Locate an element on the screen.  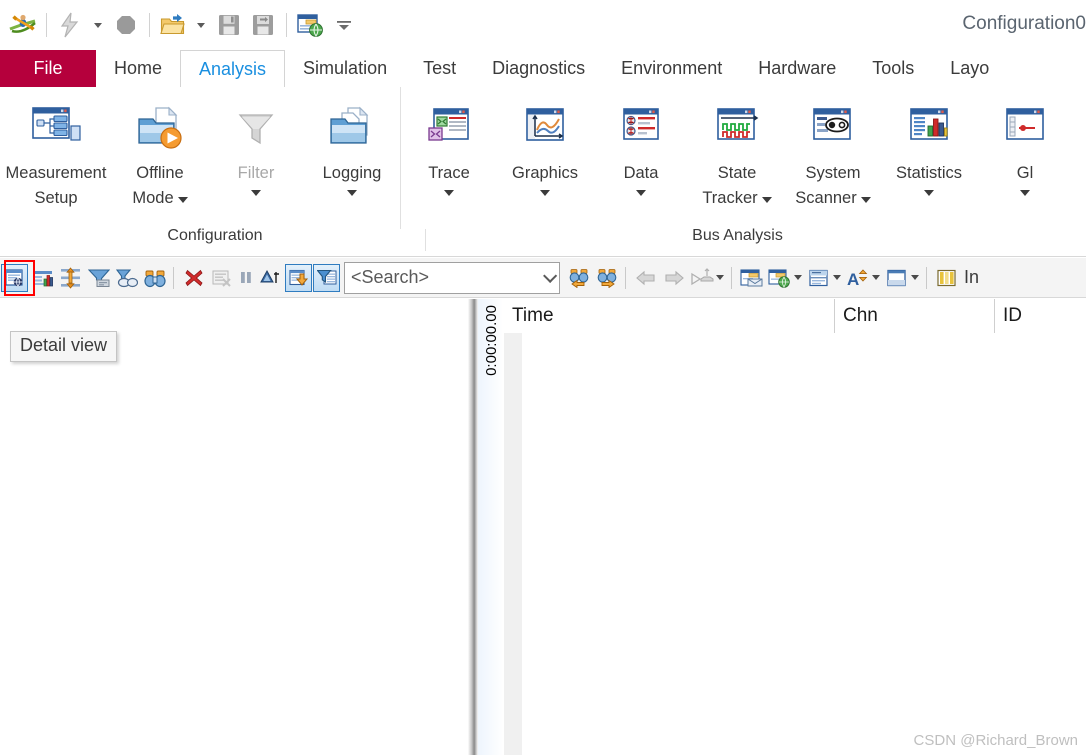
ribbon-system-scanner: System Scanner is located at coordinates (833, 148).